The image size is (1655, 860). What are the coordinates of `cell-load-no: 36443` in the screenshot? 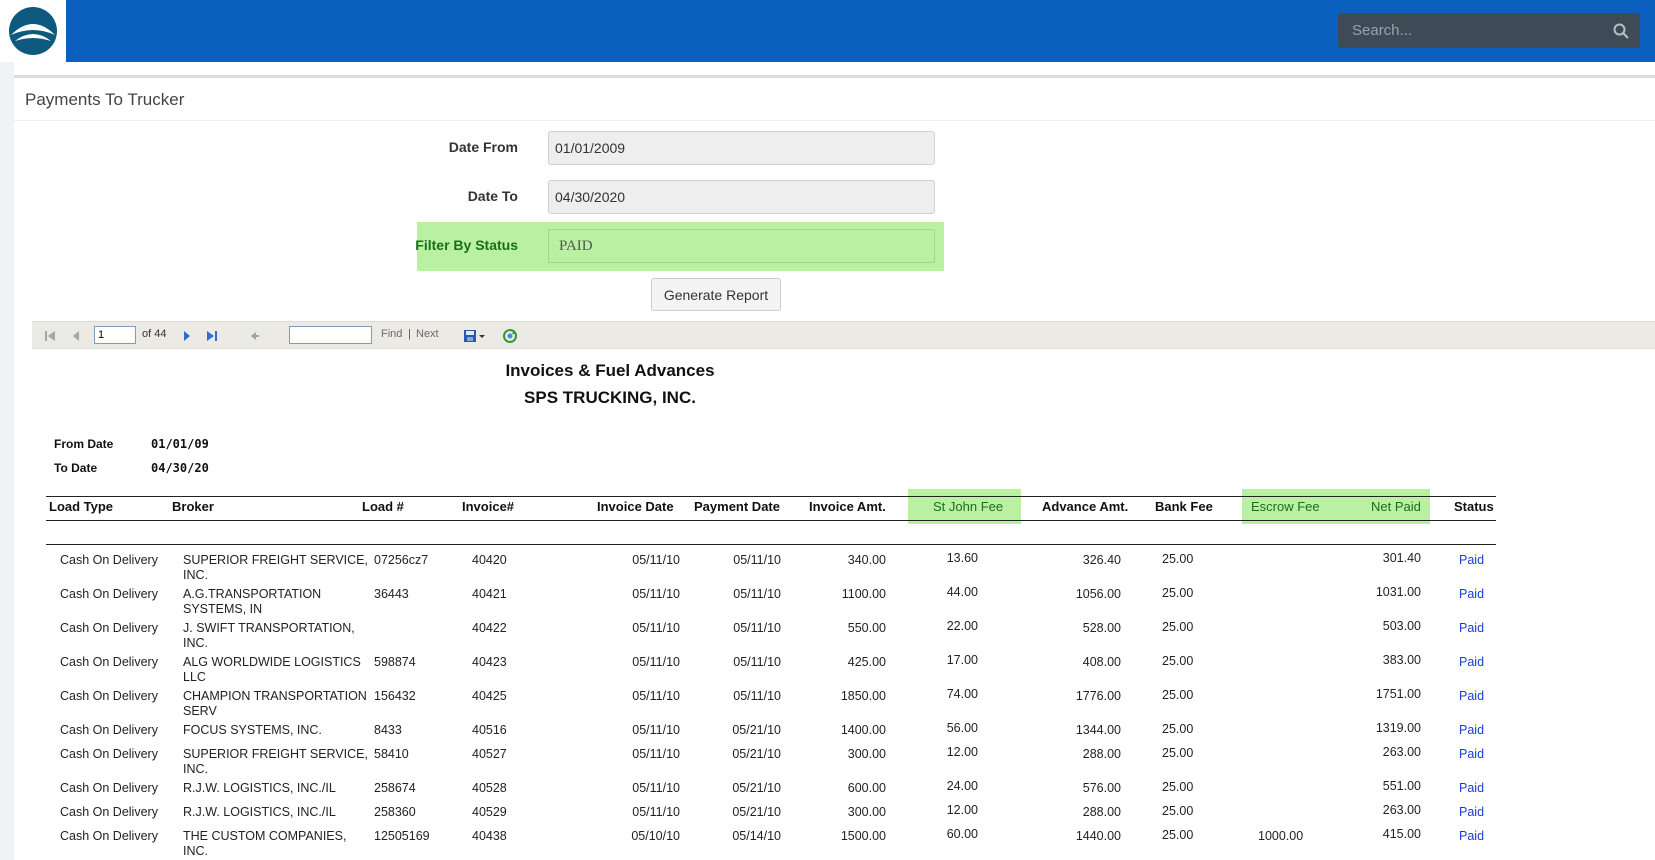 It's located at (391, 594).